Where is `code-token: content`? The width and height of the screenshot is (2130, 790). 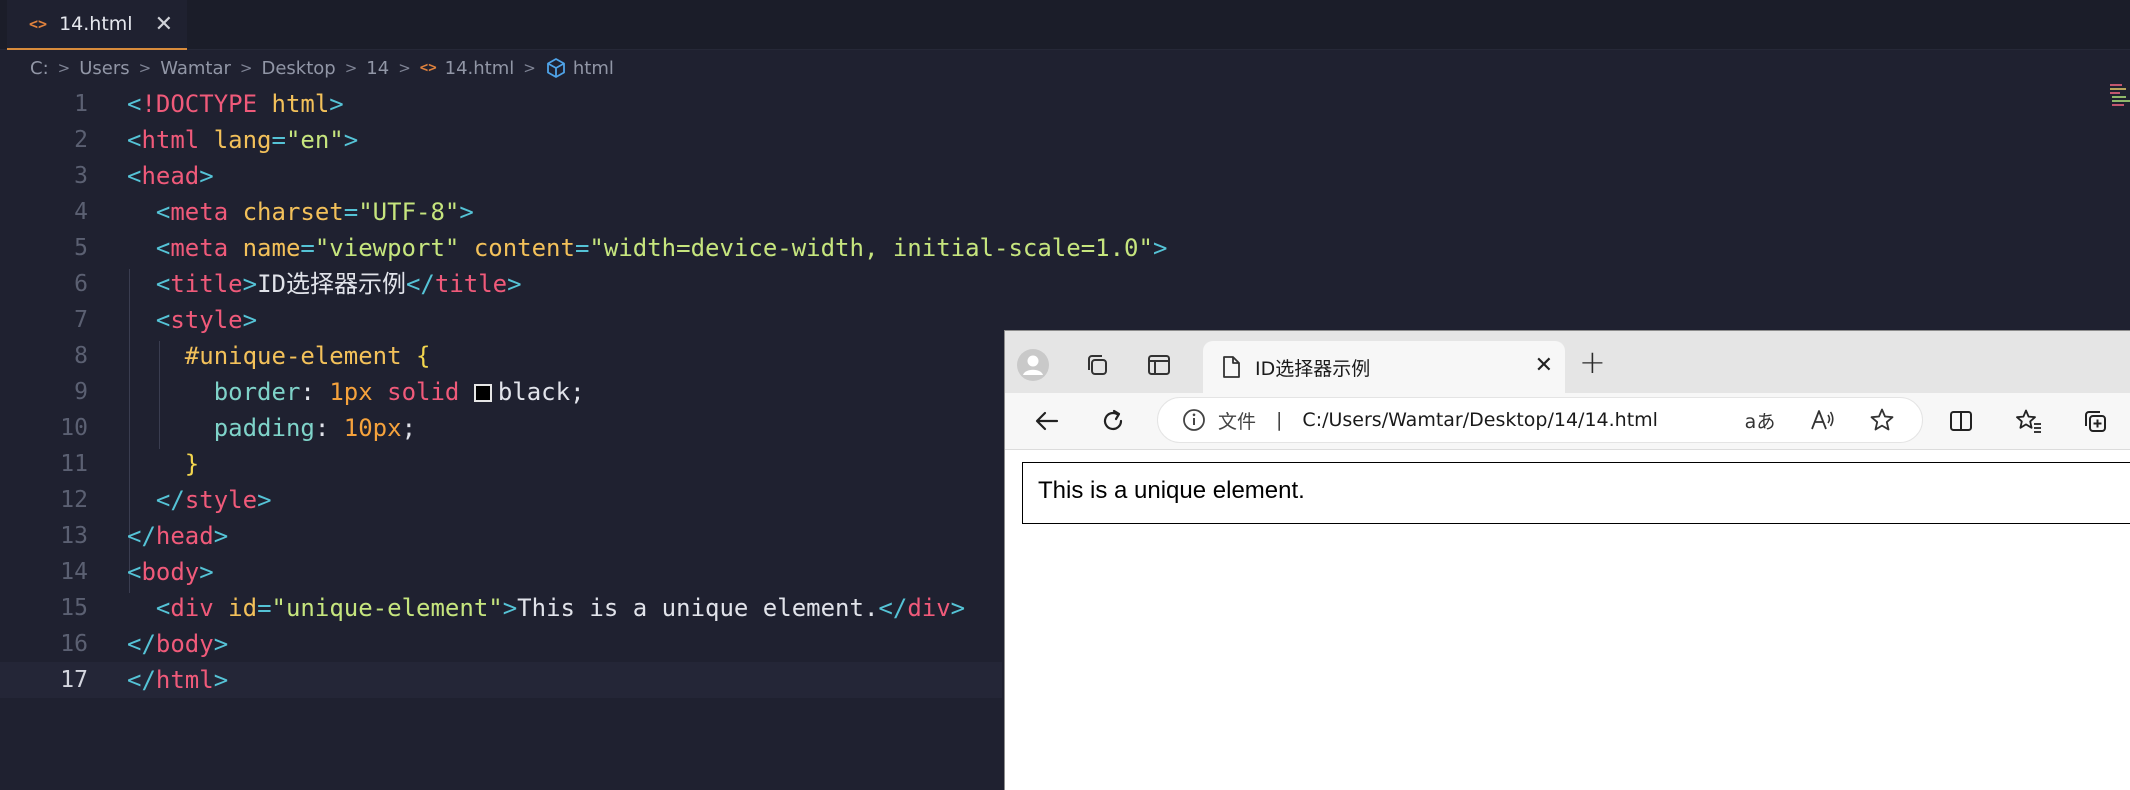
code-token: content is located at coordinates (524, 248).